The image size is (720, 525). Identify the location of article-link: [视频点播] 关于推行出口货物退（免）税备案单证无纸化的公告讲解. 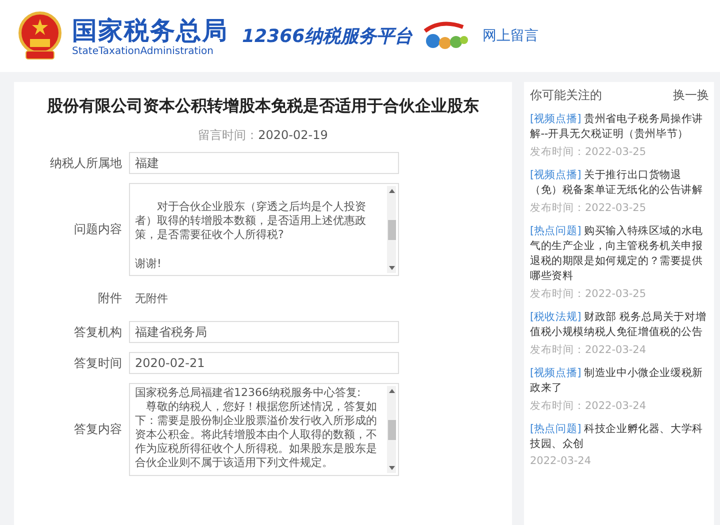
(619, 183).